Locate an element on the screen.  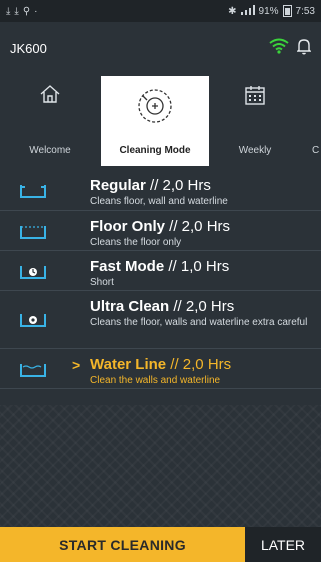
mode-text: Fast Mode // 1,0 Hrs Short is located at coordinates (202, 273).